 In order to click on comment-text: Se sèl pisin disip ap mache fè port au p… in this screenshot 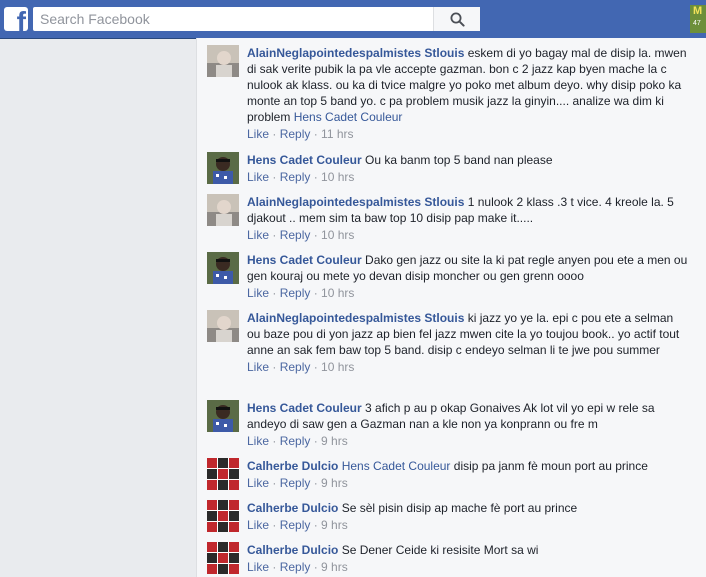, I will do `click(459, 508)`.